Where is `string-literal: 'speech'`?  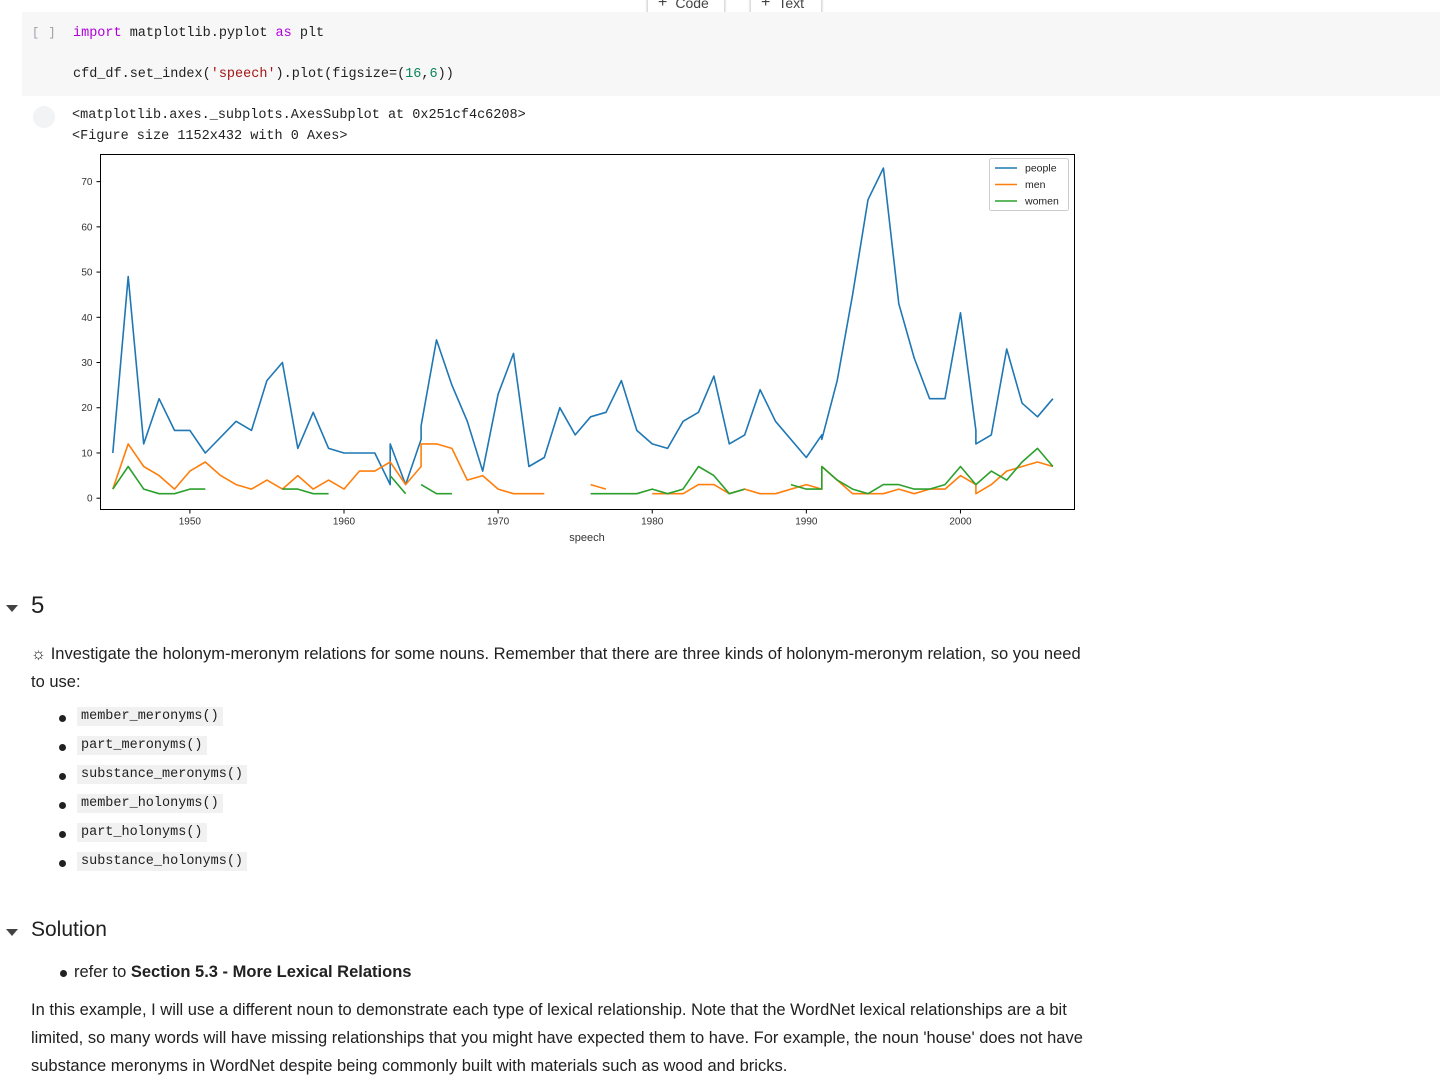
string-literal: 'speech' is located at coordinates (243, 74).